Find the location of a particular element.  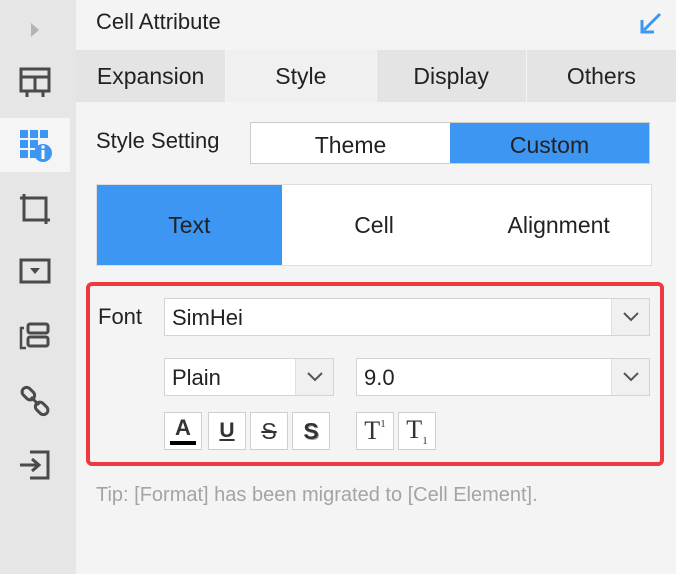

underline-icon: U is located at coordinates (227, 430).